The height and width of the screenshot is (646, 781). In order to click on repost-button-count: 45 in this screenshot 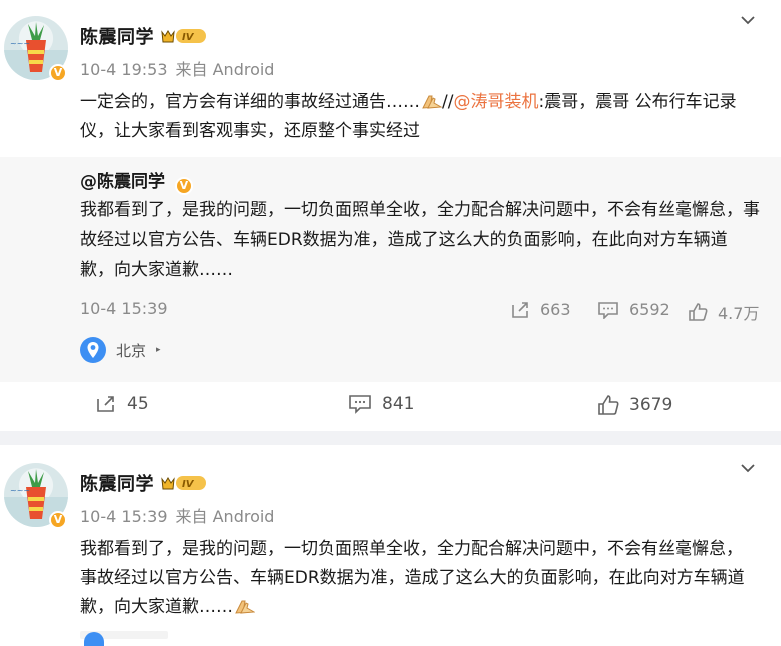, I will do `click(138, 404)`.